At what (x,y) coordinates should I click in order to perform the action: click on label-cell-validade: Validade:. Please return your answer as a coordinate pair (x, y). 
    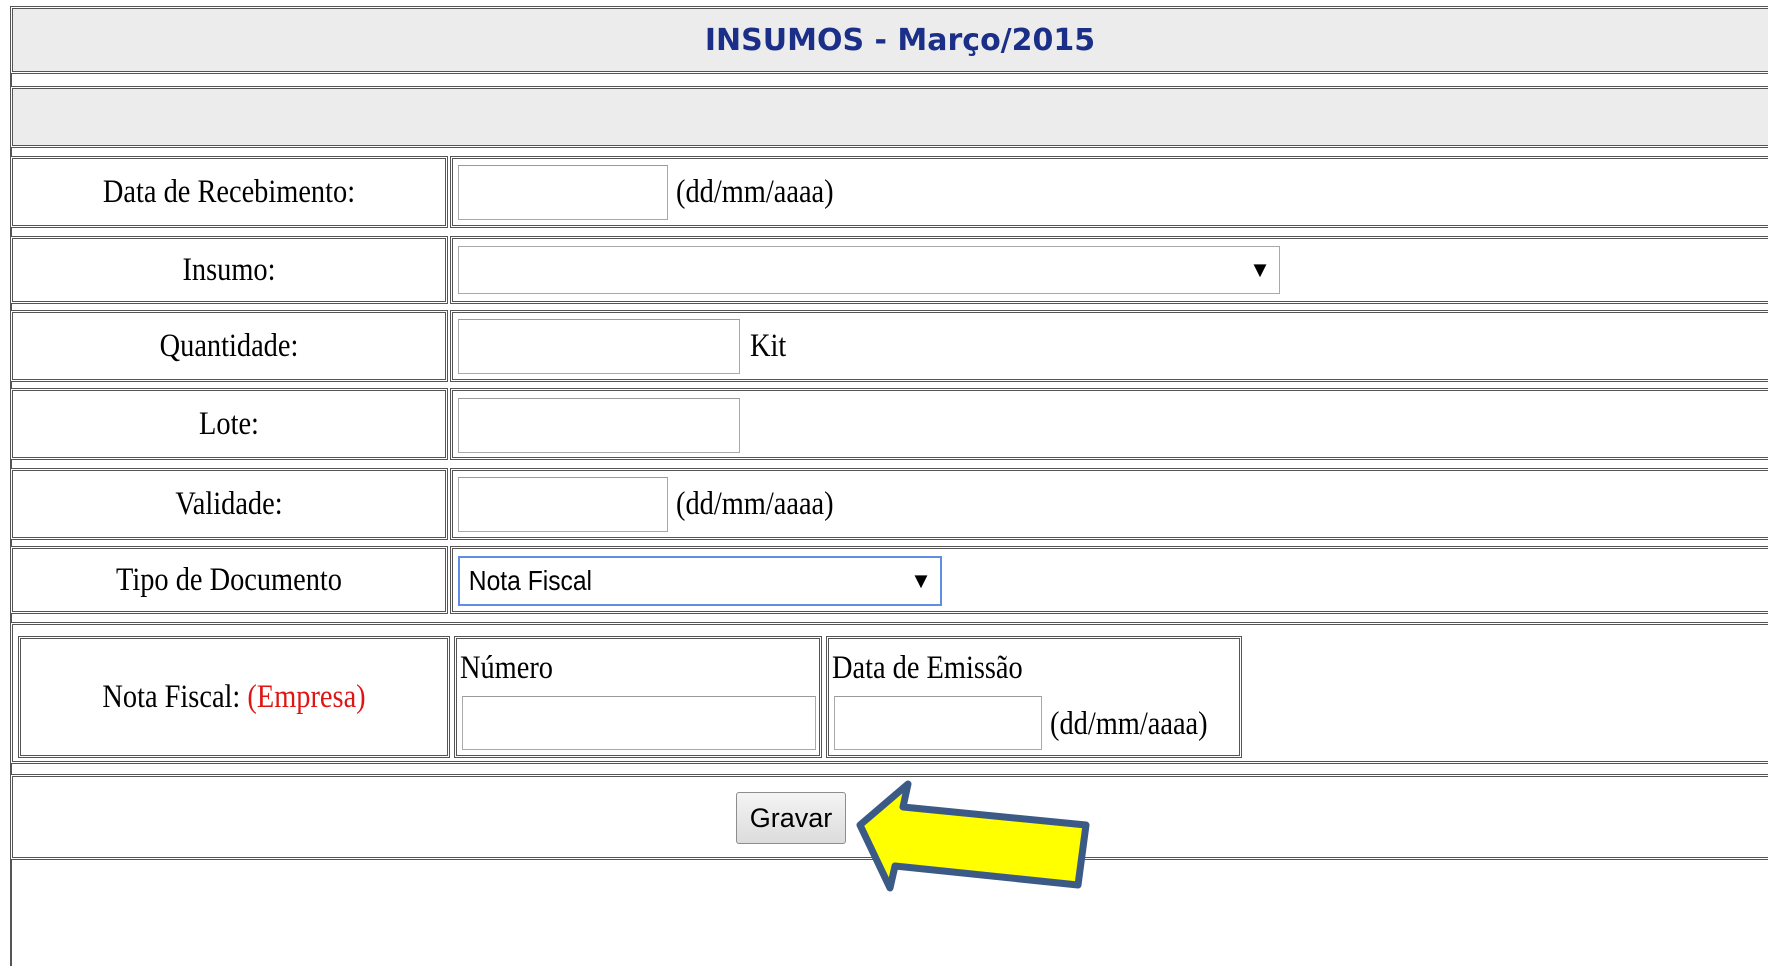
    Looking at the image, I should click on (229, 504).